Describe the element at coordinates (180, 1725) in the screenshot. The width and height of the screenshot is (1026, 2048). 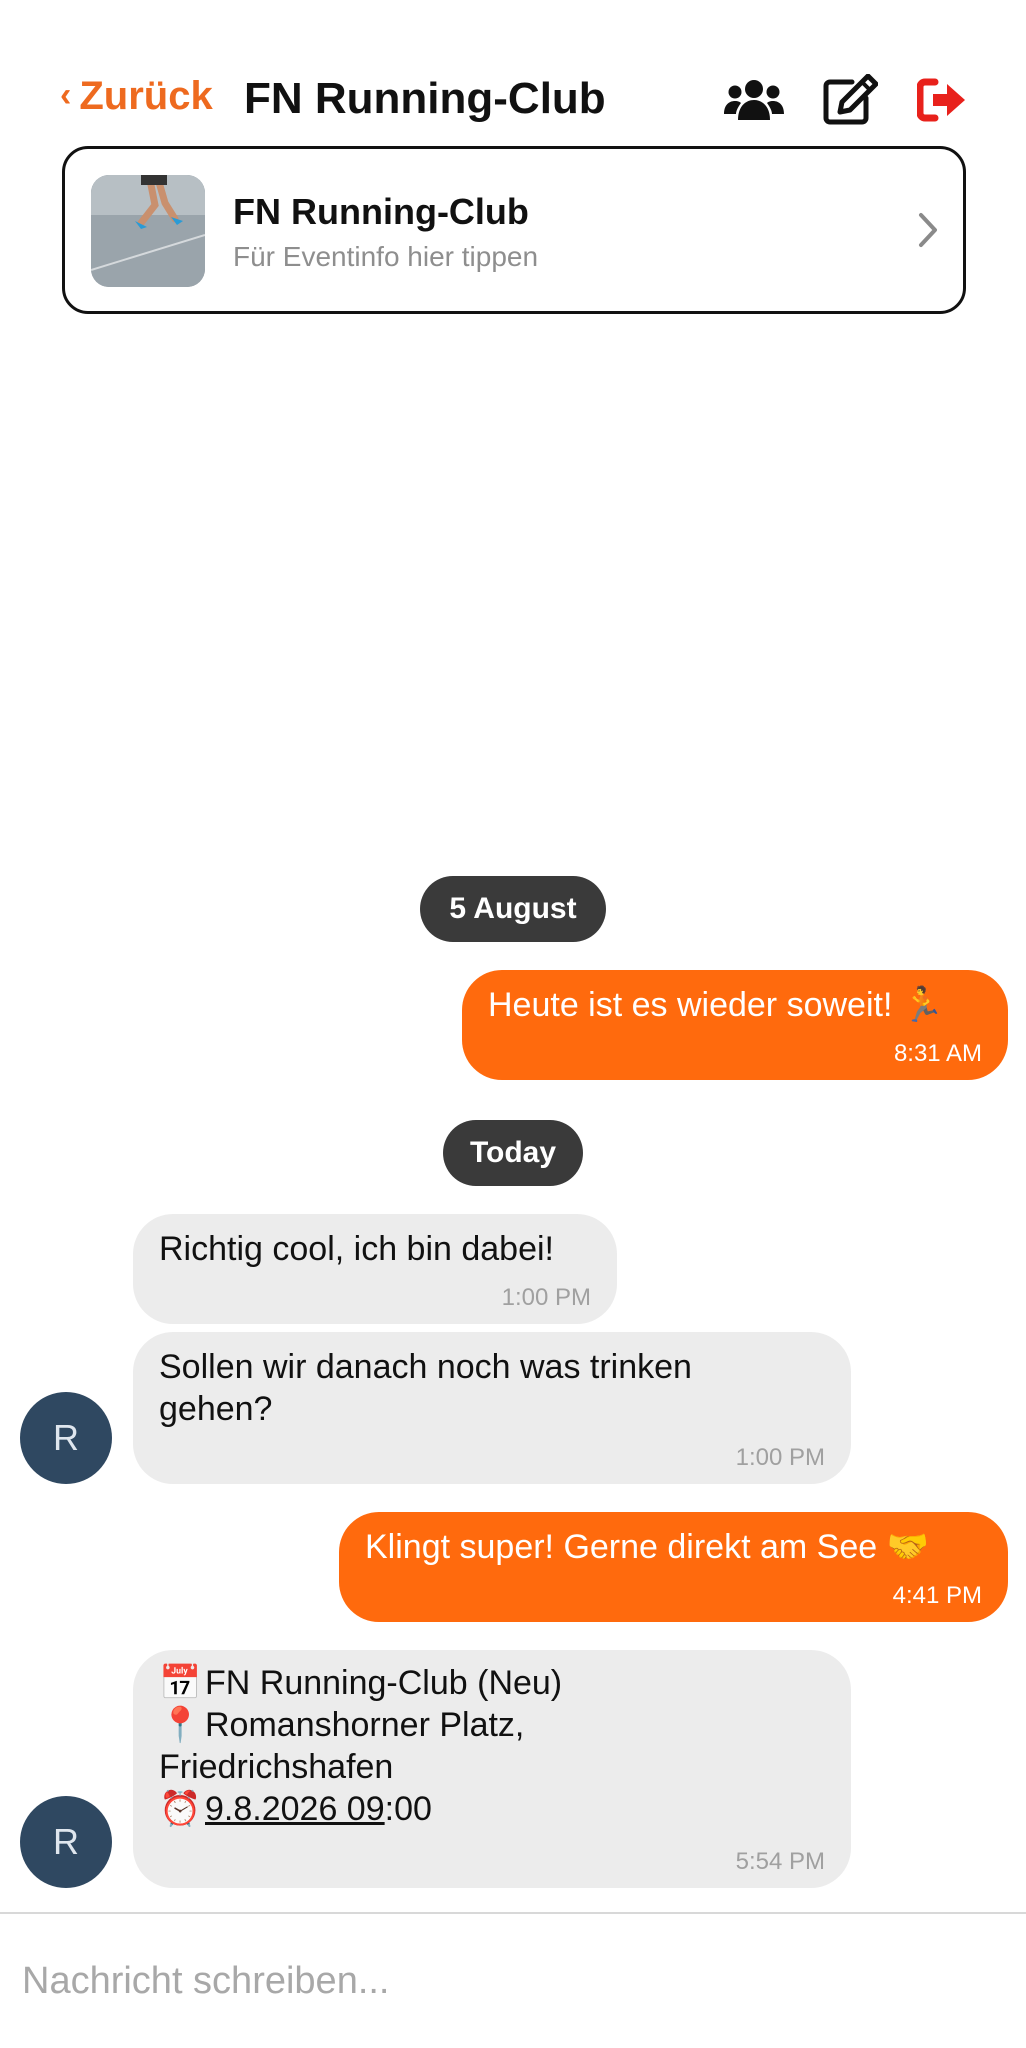
I see `location-pin-icon: 📍` at that location.